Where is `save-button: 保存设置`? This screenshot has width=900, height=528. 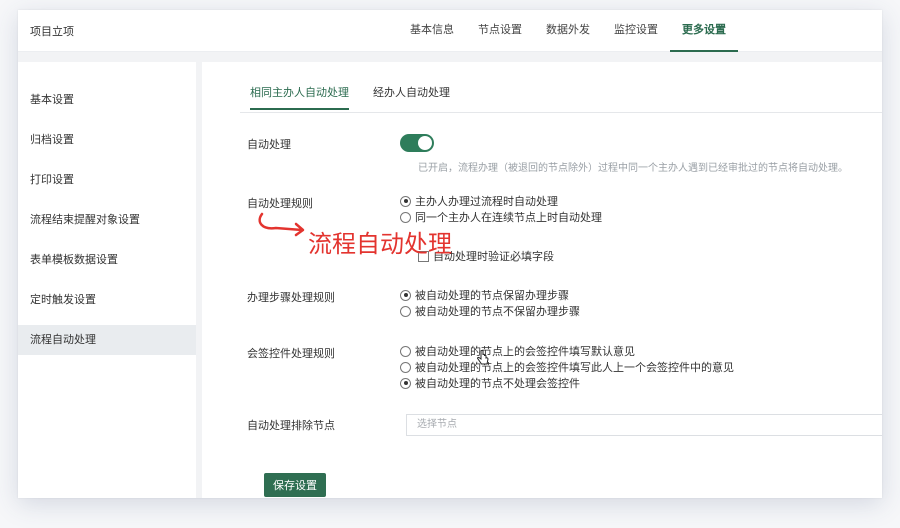 save-button: 保存设置 is located at coordinates (295, 485).